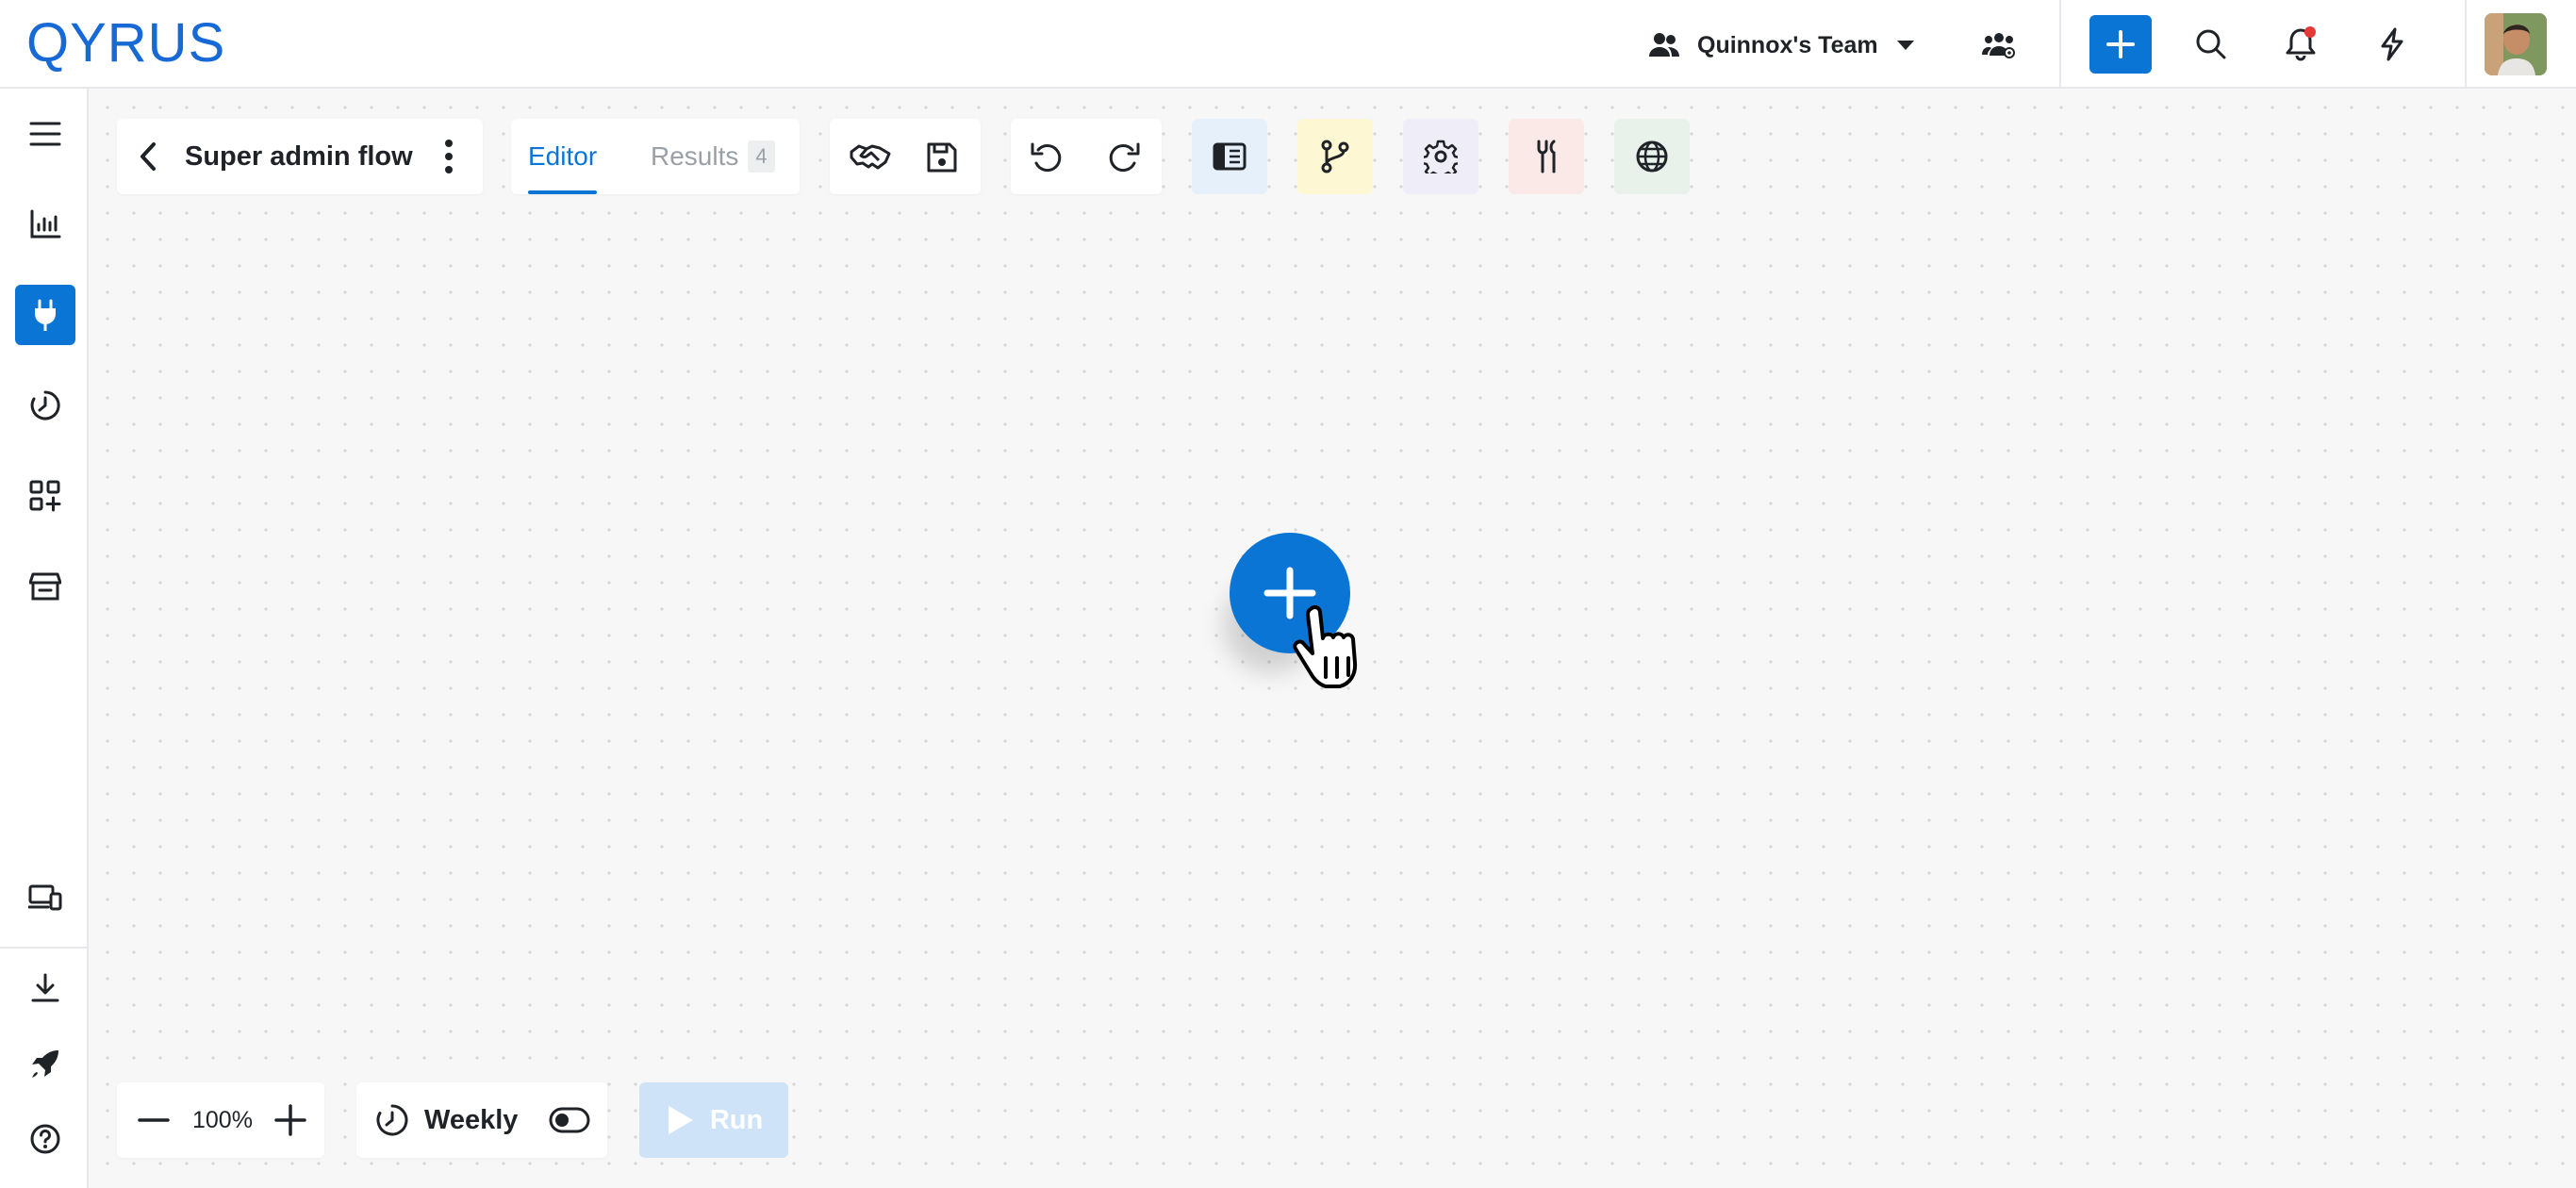 This screenshot has width=2576, height=1188. What do you see at coordinates (45, 586) in the screenshot?
I see `store-icon` at bounding box center [45, 586].